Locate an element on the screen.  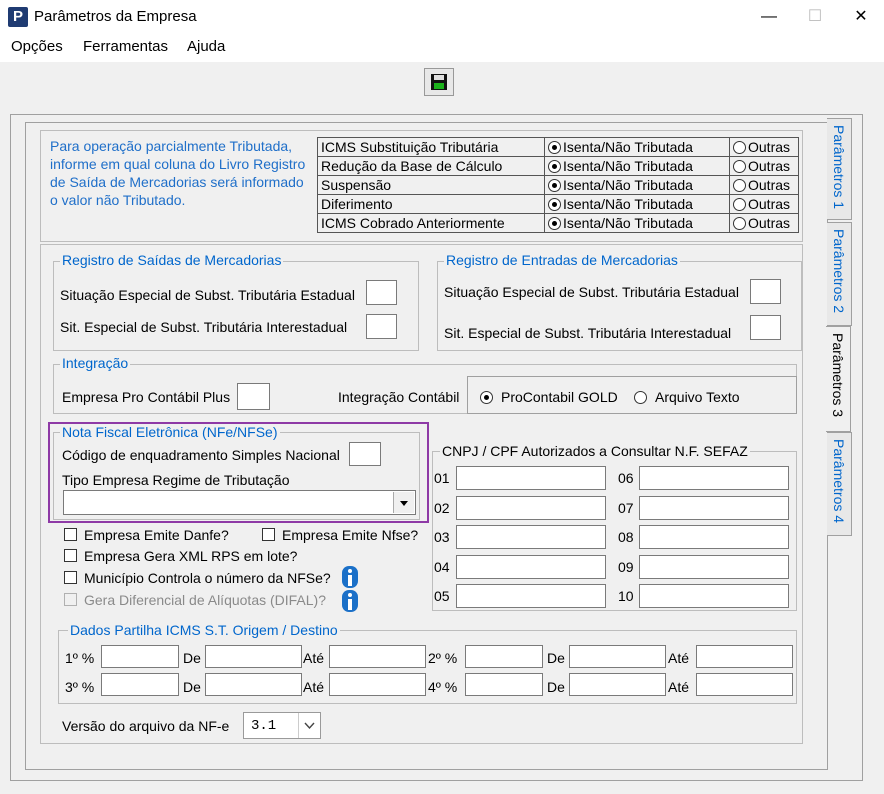
icms-row: Suspensão Isenta/Não Tributada Outras is located at coordinates (558, 185).